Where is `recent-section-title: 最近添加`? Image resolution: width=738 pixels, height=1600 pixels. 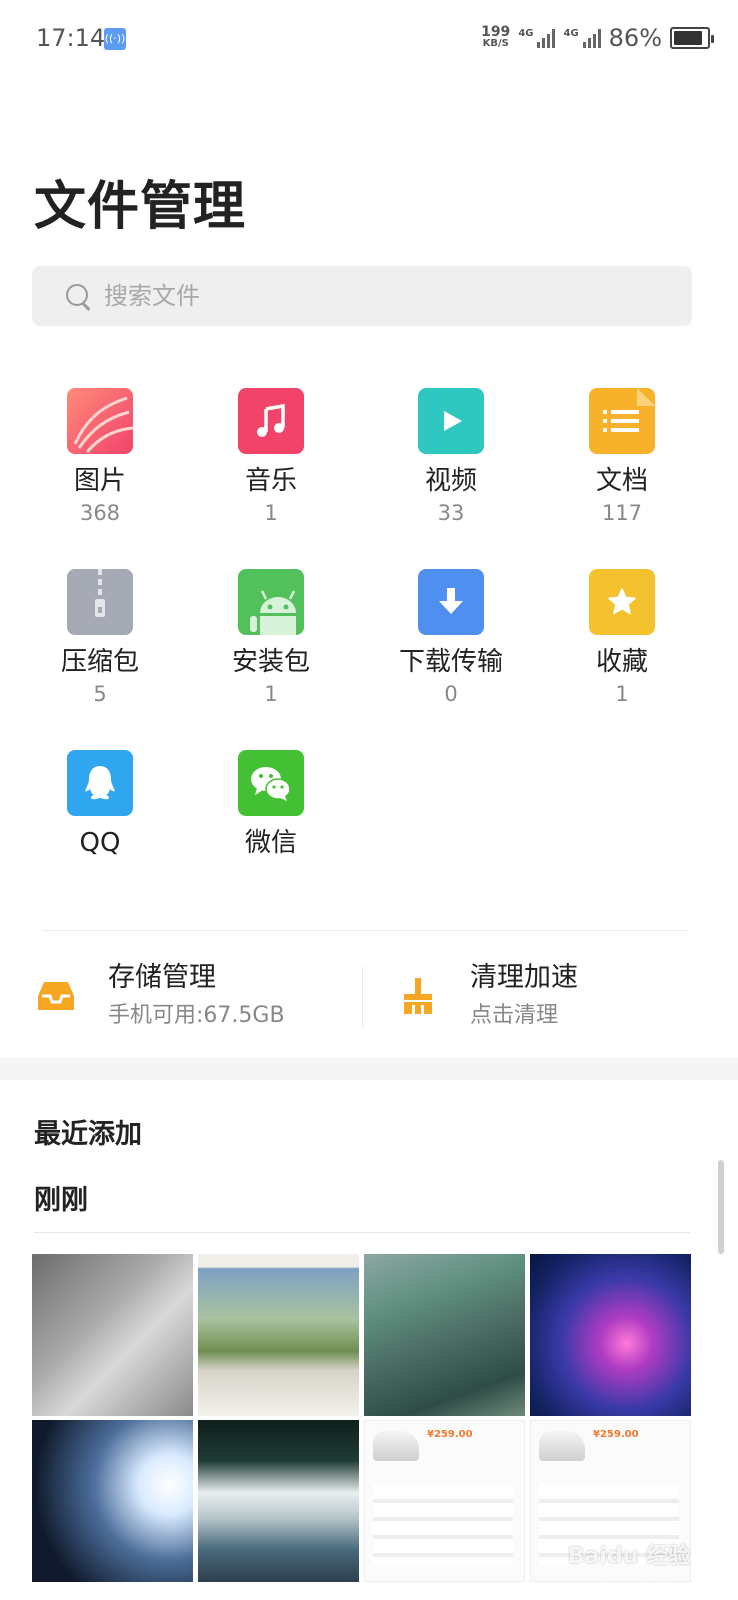 recent-section-title: 最近添加 is located at coordinates (88, 1134).